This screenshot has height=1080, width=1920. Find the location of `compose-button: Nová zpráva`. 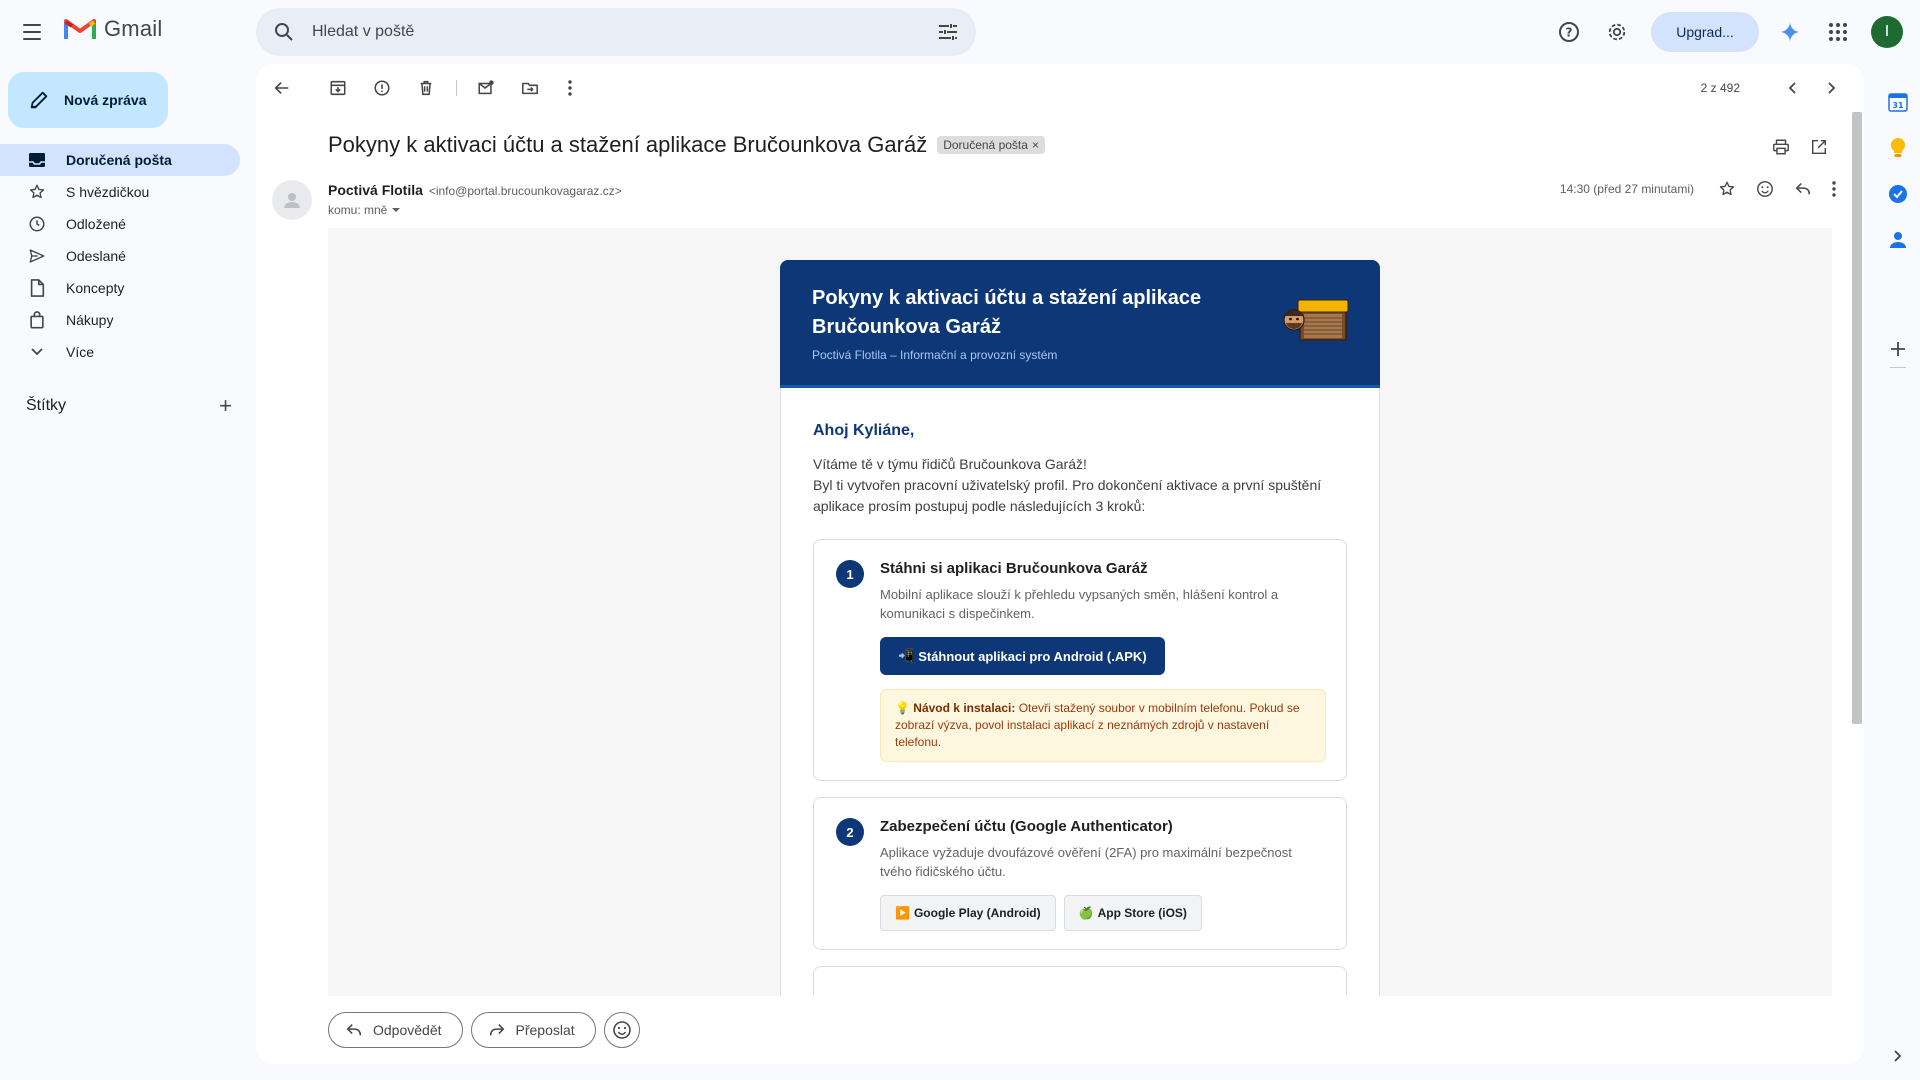

compose-button: Nová zpráva is located at coordinates (88, 100).